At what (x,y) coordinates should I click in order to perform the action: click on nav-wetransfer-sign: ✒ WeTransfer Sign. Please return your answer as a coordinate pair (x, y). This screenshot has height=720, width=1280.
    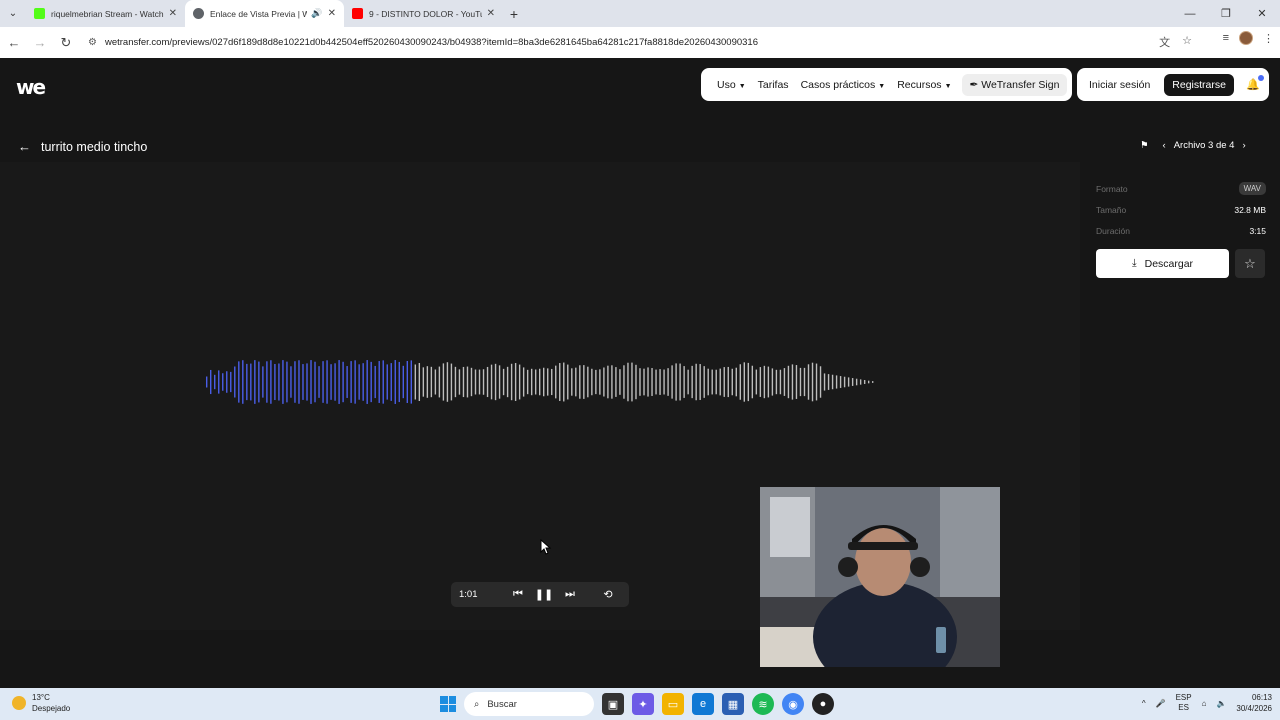
    Looking at the image, I should click on (1014, 84).